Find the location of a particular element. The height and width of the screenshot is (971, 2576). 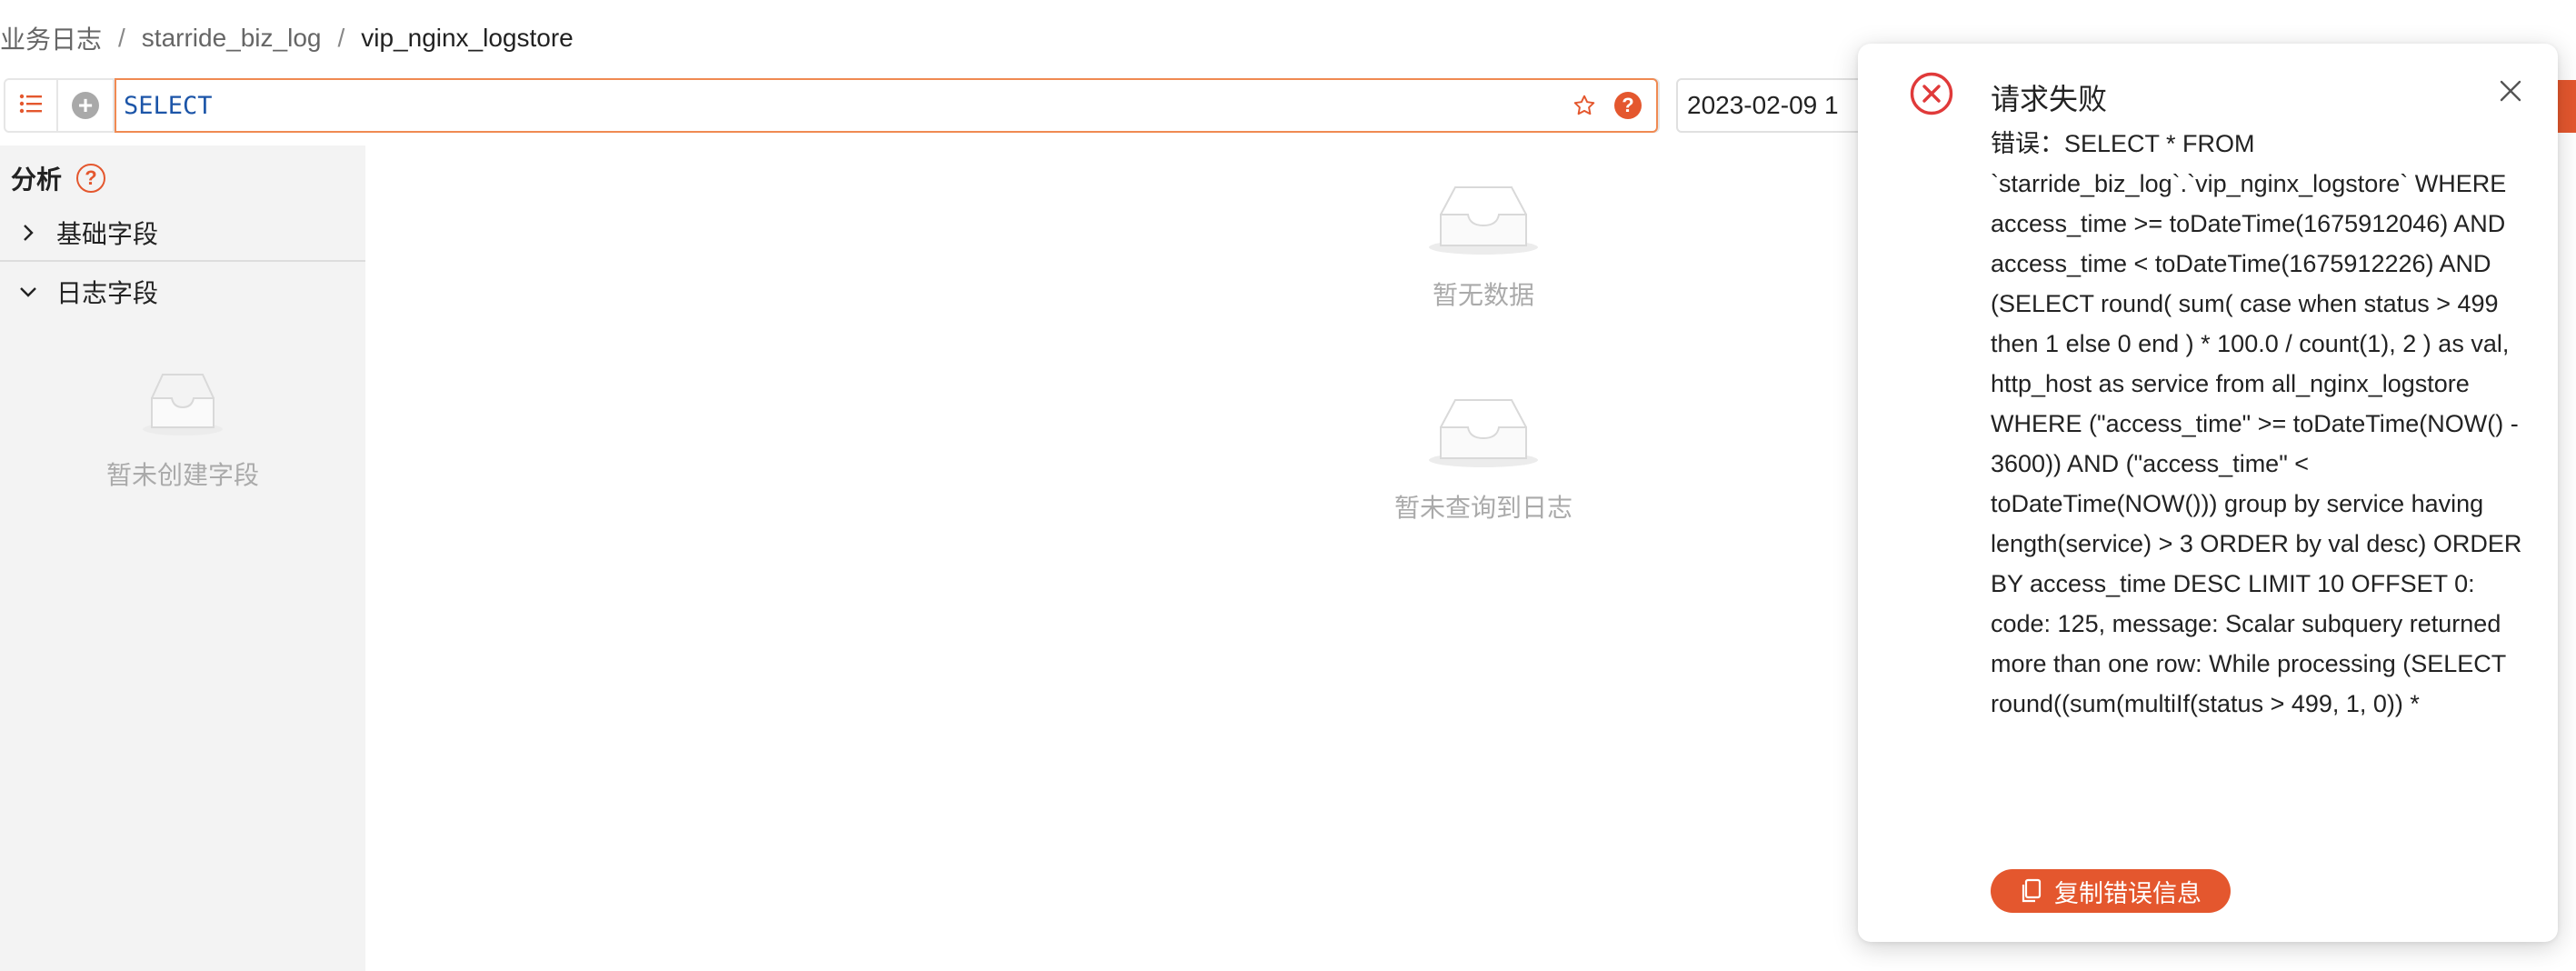

copy-error-button: 复制错误信息 is located at coordinates (2111, 891).